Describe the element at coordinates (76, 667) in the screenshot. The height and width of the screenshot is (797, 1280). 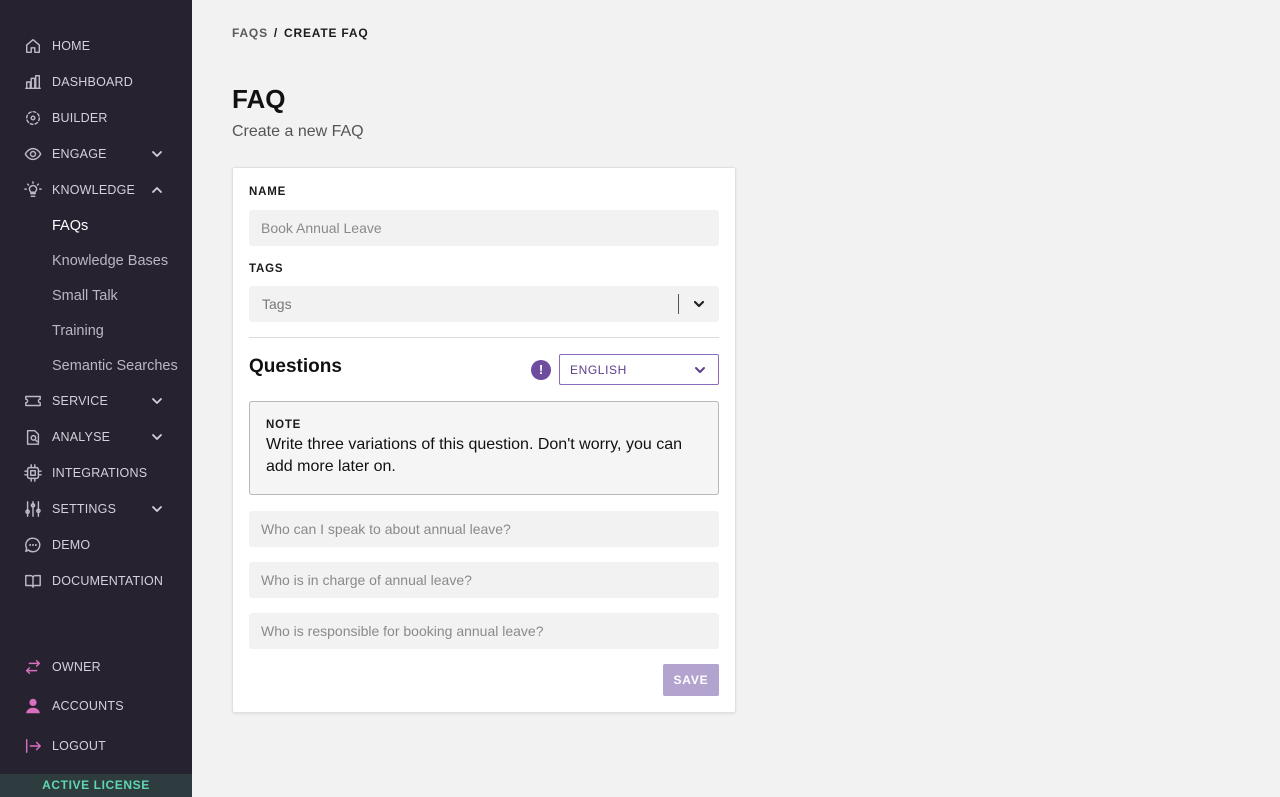
I see `nav-owner-label: OWNER` at that location.